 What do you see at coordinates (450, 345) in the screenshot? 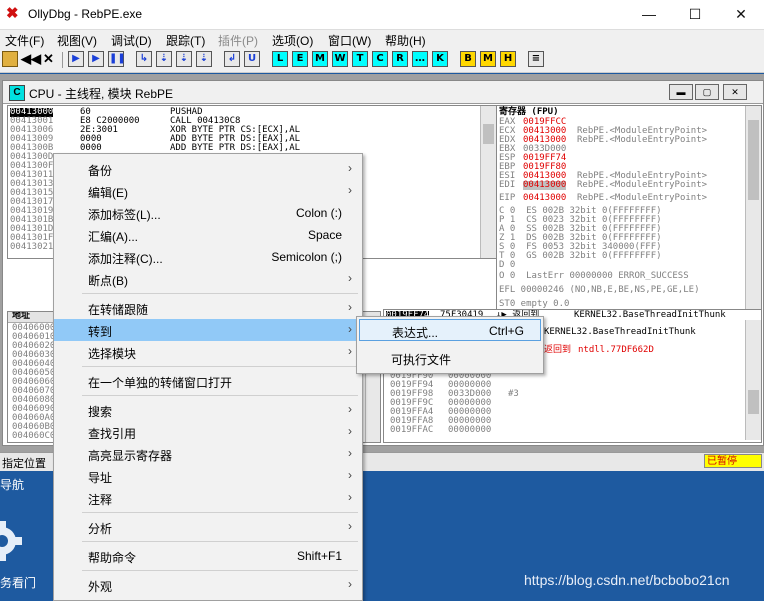
I see `goto-submenu: 表达式... Ctrl+G 可执行文件` at bounding box center [450, 345].